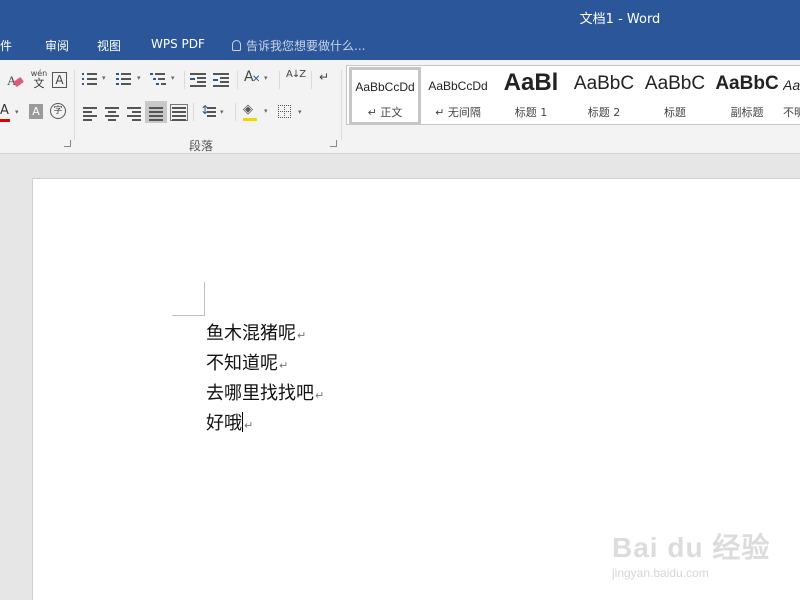 Image resolution: width=800 pixels, height=600 pixels. What do you see at coordinates (250, 119) in the screenshot?
I see `shading-color-swatch` at bounding box center [250, 119].